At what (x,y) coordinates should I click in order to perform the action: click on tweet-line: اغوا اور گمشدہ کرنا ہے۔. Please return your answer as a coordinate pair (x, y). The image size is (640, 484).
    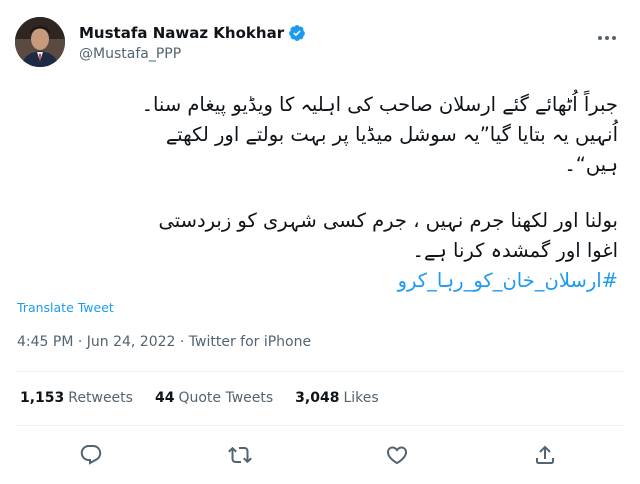
    Looking at the image, I should click on (515, 250).